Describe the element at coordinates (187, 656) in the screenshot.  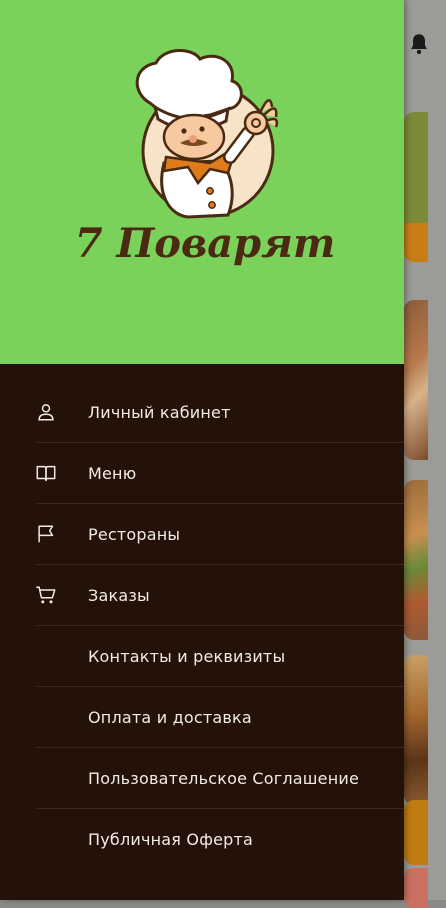
I see `menu-item-label: Контакты и реквизиты` at that location.